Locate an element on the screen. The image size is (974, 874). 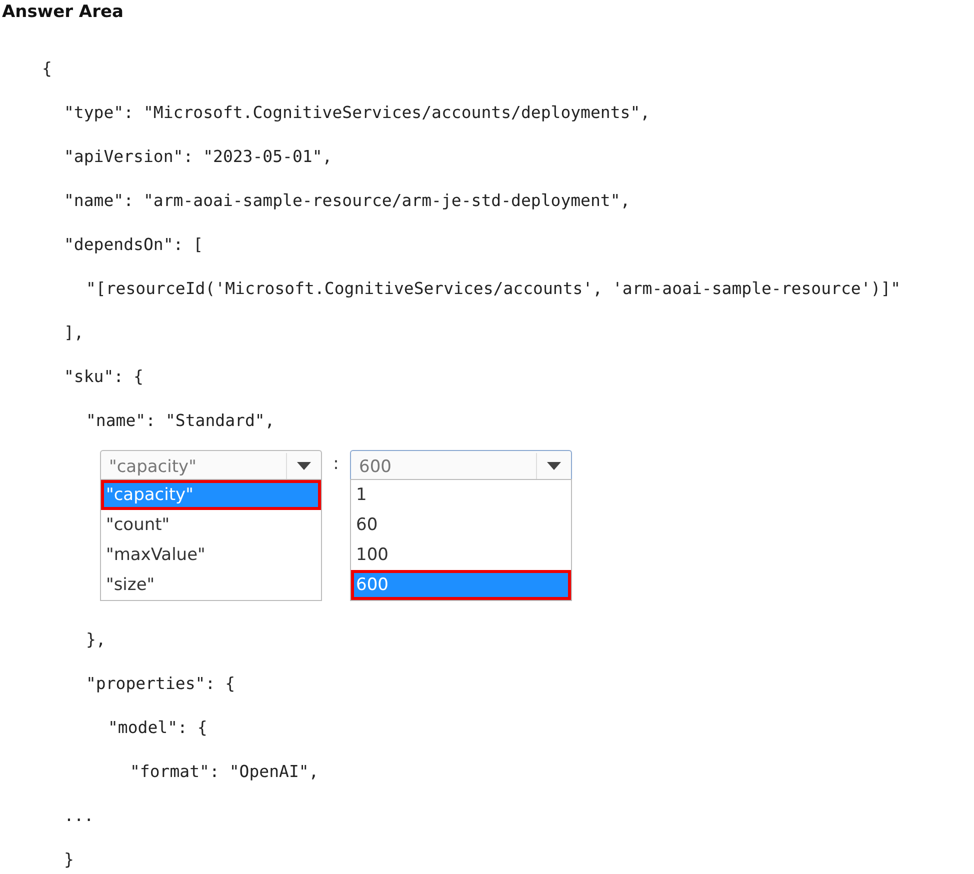
answer-area-title: Answer Area is located at coordinates (62, 13).